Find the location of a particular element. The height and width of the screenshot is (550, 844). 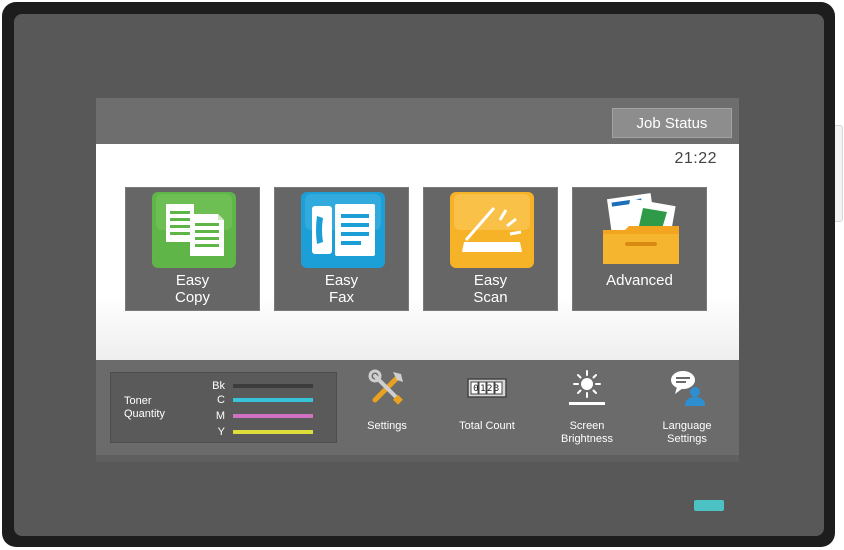

toner-title-line2: Quantity is located at coordinates (144, 414).